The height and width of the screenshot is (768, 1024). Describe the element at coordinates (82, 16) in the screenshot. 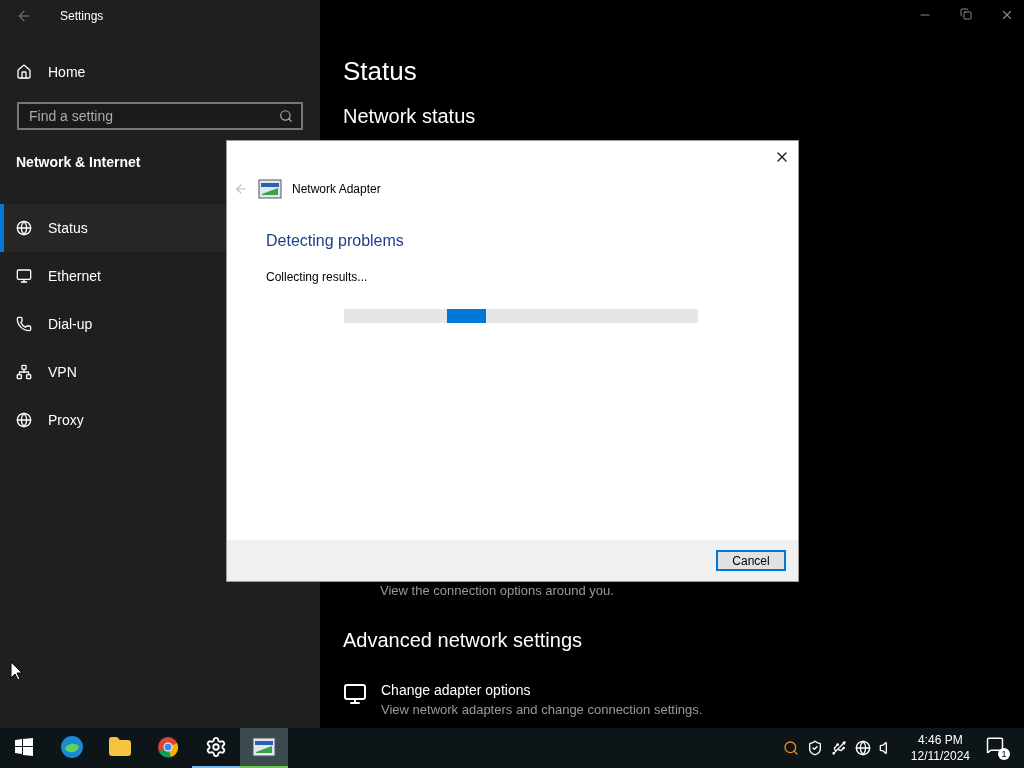

I see `window-title: Settings` at that location.